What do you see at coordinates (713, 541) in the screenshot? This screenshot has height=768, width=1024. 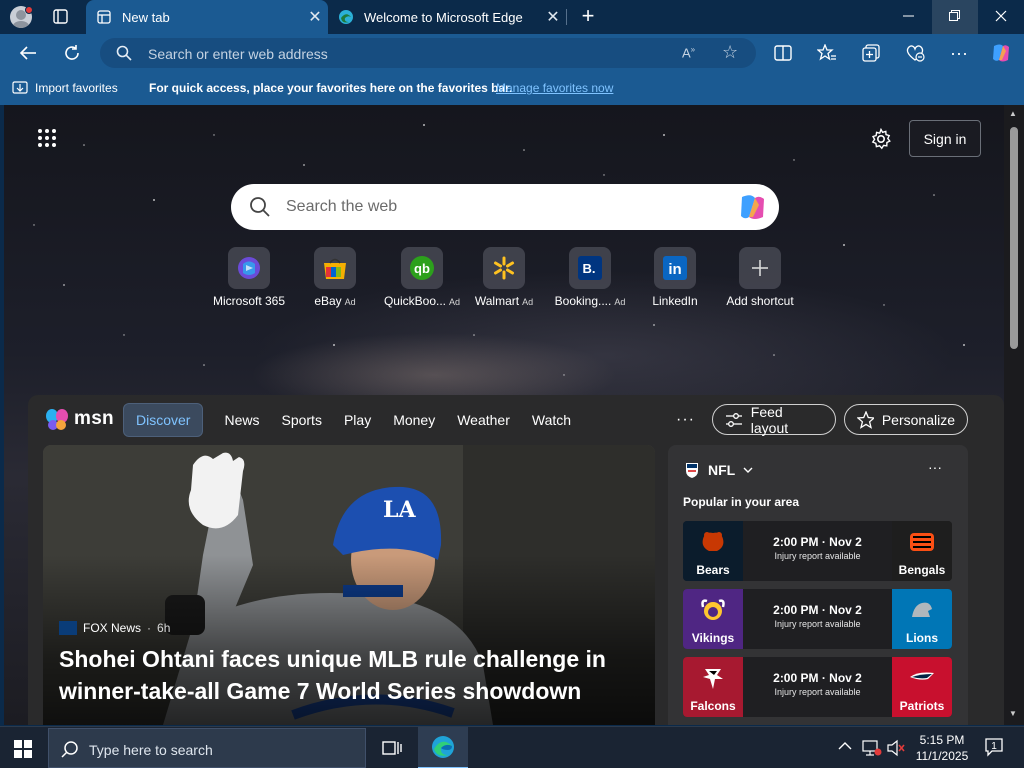 I see `bears-logo-icon` at bounding box center [713, 541].